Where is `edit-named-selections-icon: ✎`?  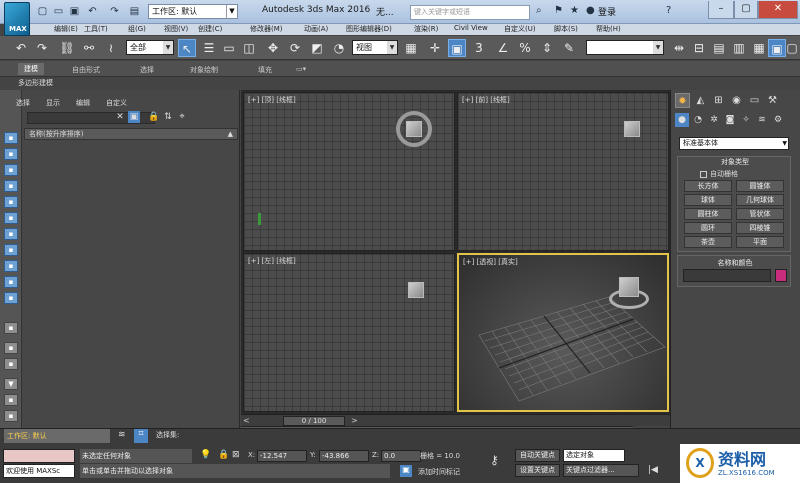 edit-named-selections-icon: ✎ is located at coordinates (569, 48).